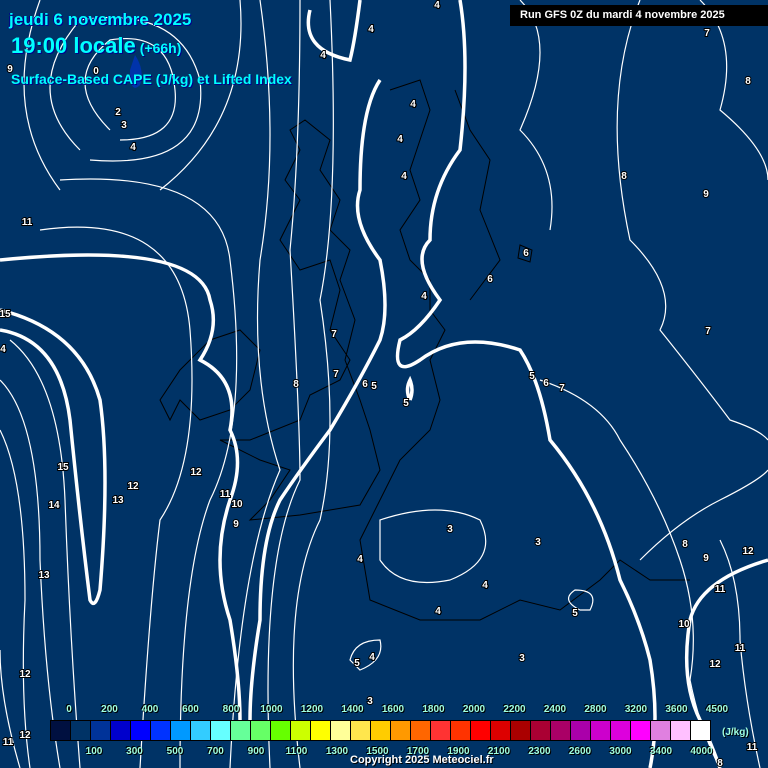  What do you see at coordinates (100, 19) in the screenshot?
I see `forecast-date: jeudi 6 novembre 2025` at bounding box center [100, 19].